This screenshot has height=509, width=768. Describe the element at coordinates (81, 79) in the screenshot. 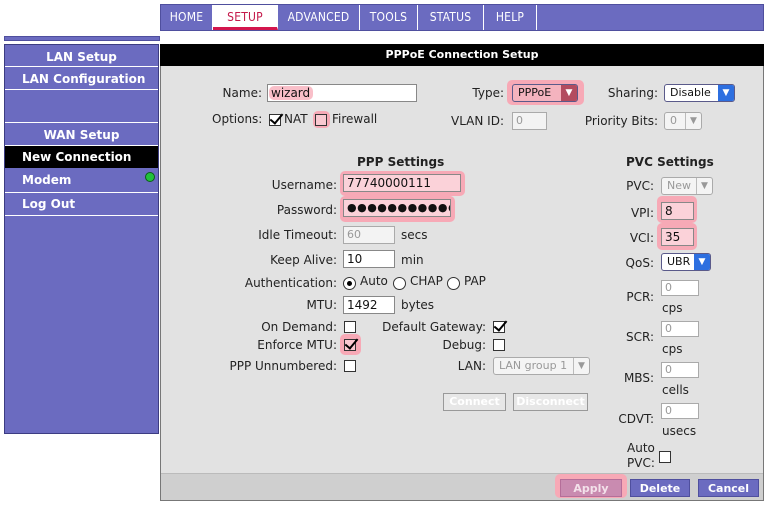

I see `sidebar-item-lan-configuration: LAN Configuration` at that location.